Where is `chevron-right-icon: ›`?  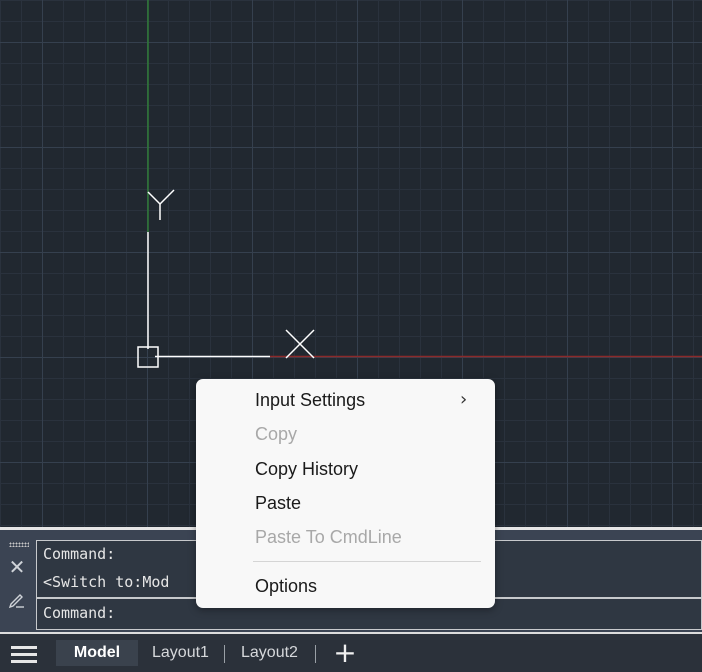
chevron-right-icon: › is located at coordinates (464, 399).